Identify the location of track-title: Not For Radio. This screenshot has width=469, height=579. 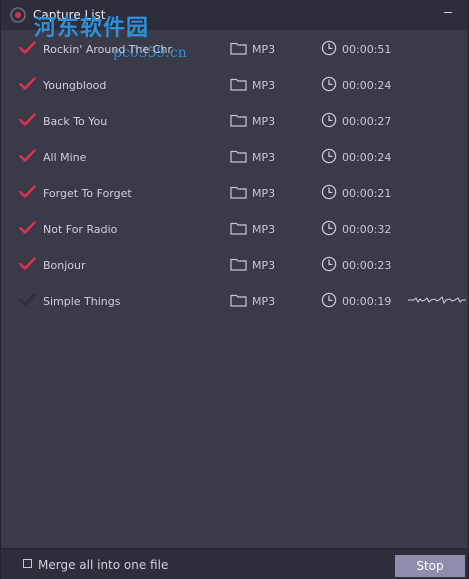
(80, 229).